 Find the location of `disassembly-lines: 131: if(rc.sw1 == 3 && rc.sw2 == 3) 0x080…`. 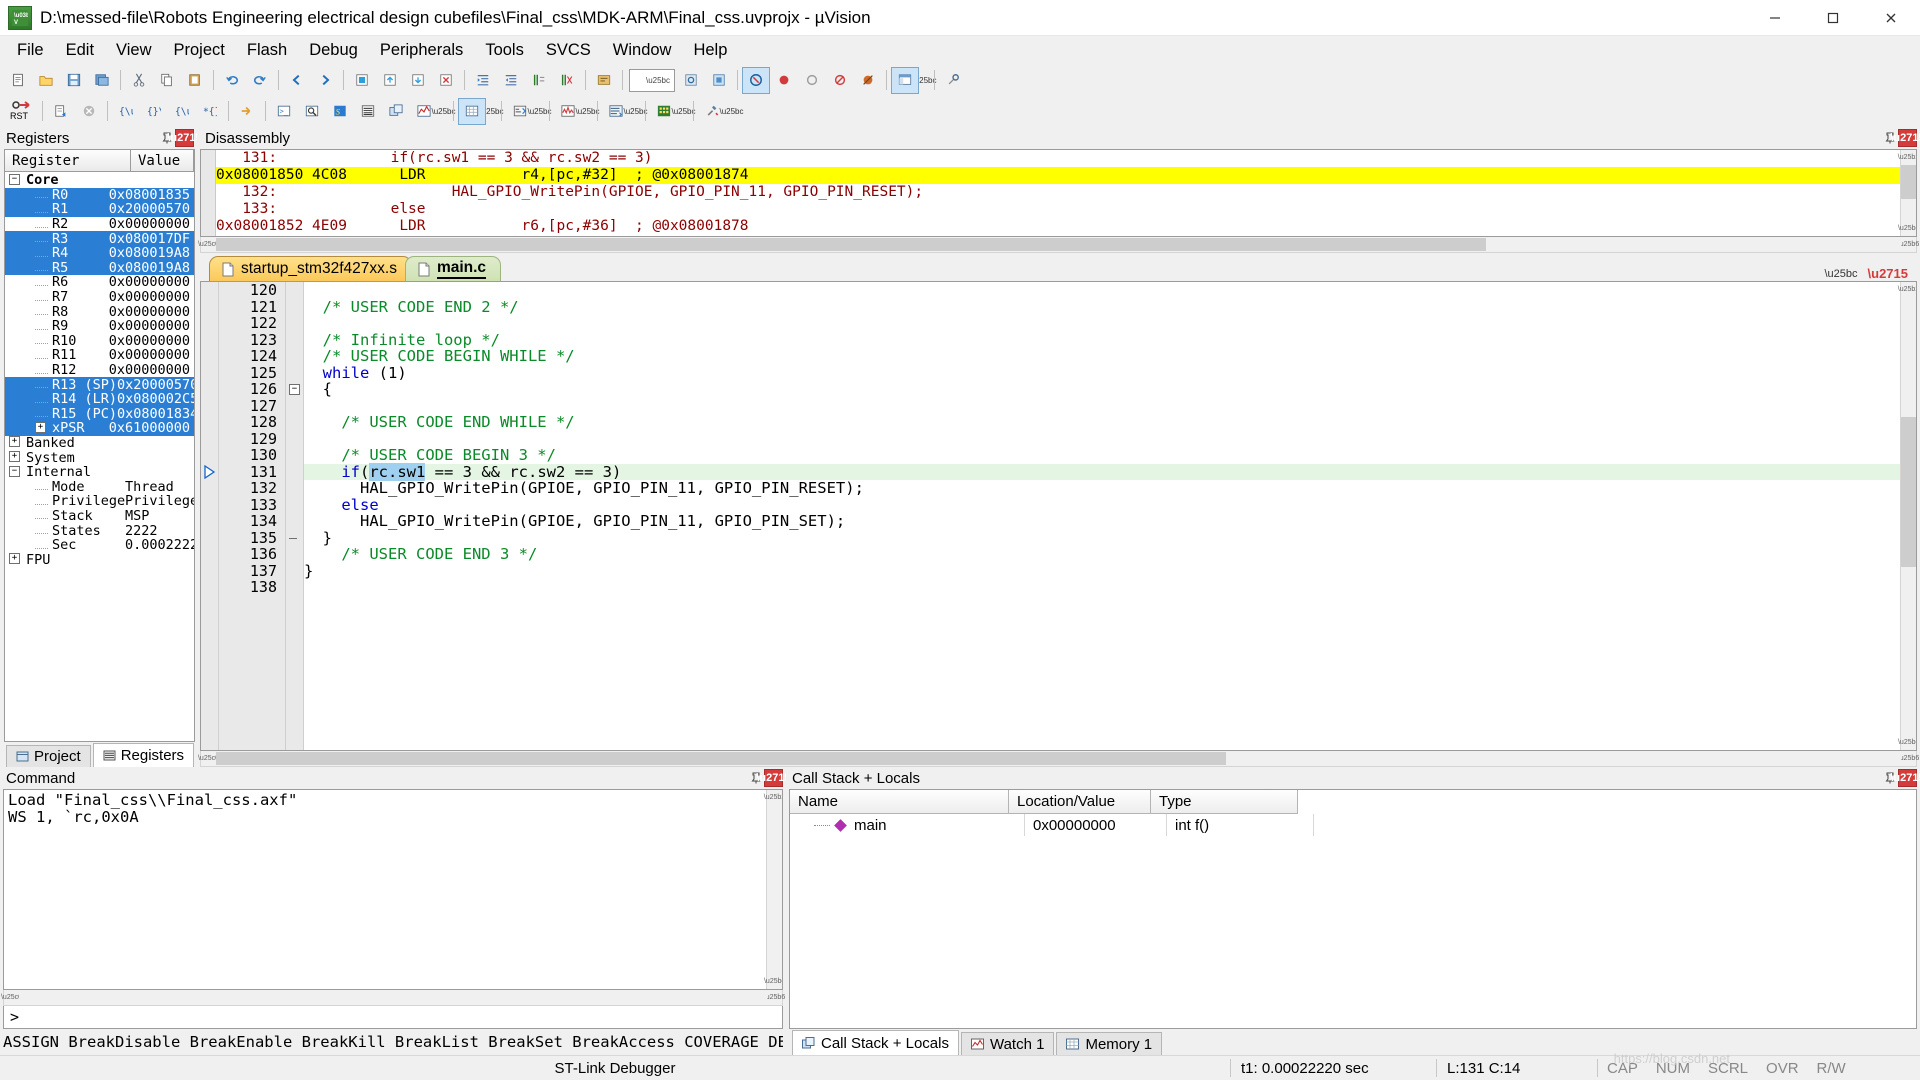

disassembly-lines: 131: if(rc.sw1 == 3 && rc.sw2 == 3) 0x080… is located at coordinates (1058, 193).